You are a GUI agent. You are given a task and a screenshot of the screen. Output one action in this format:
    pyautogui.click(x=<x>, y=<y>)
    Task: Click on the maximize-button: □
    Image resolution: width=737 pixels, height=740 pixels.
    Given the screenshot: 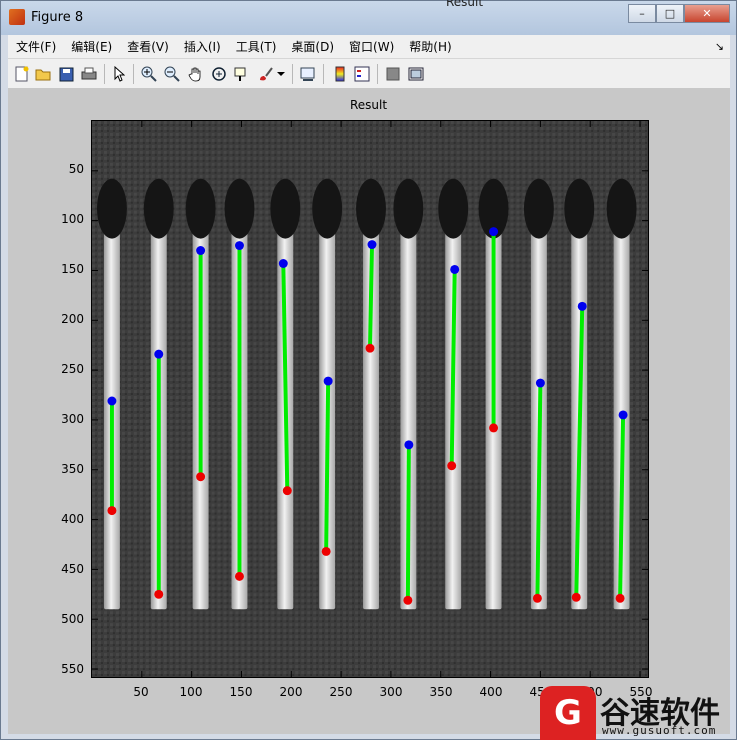 What is the action you would take?
    pyautogui.click(x=670, y=13)
    